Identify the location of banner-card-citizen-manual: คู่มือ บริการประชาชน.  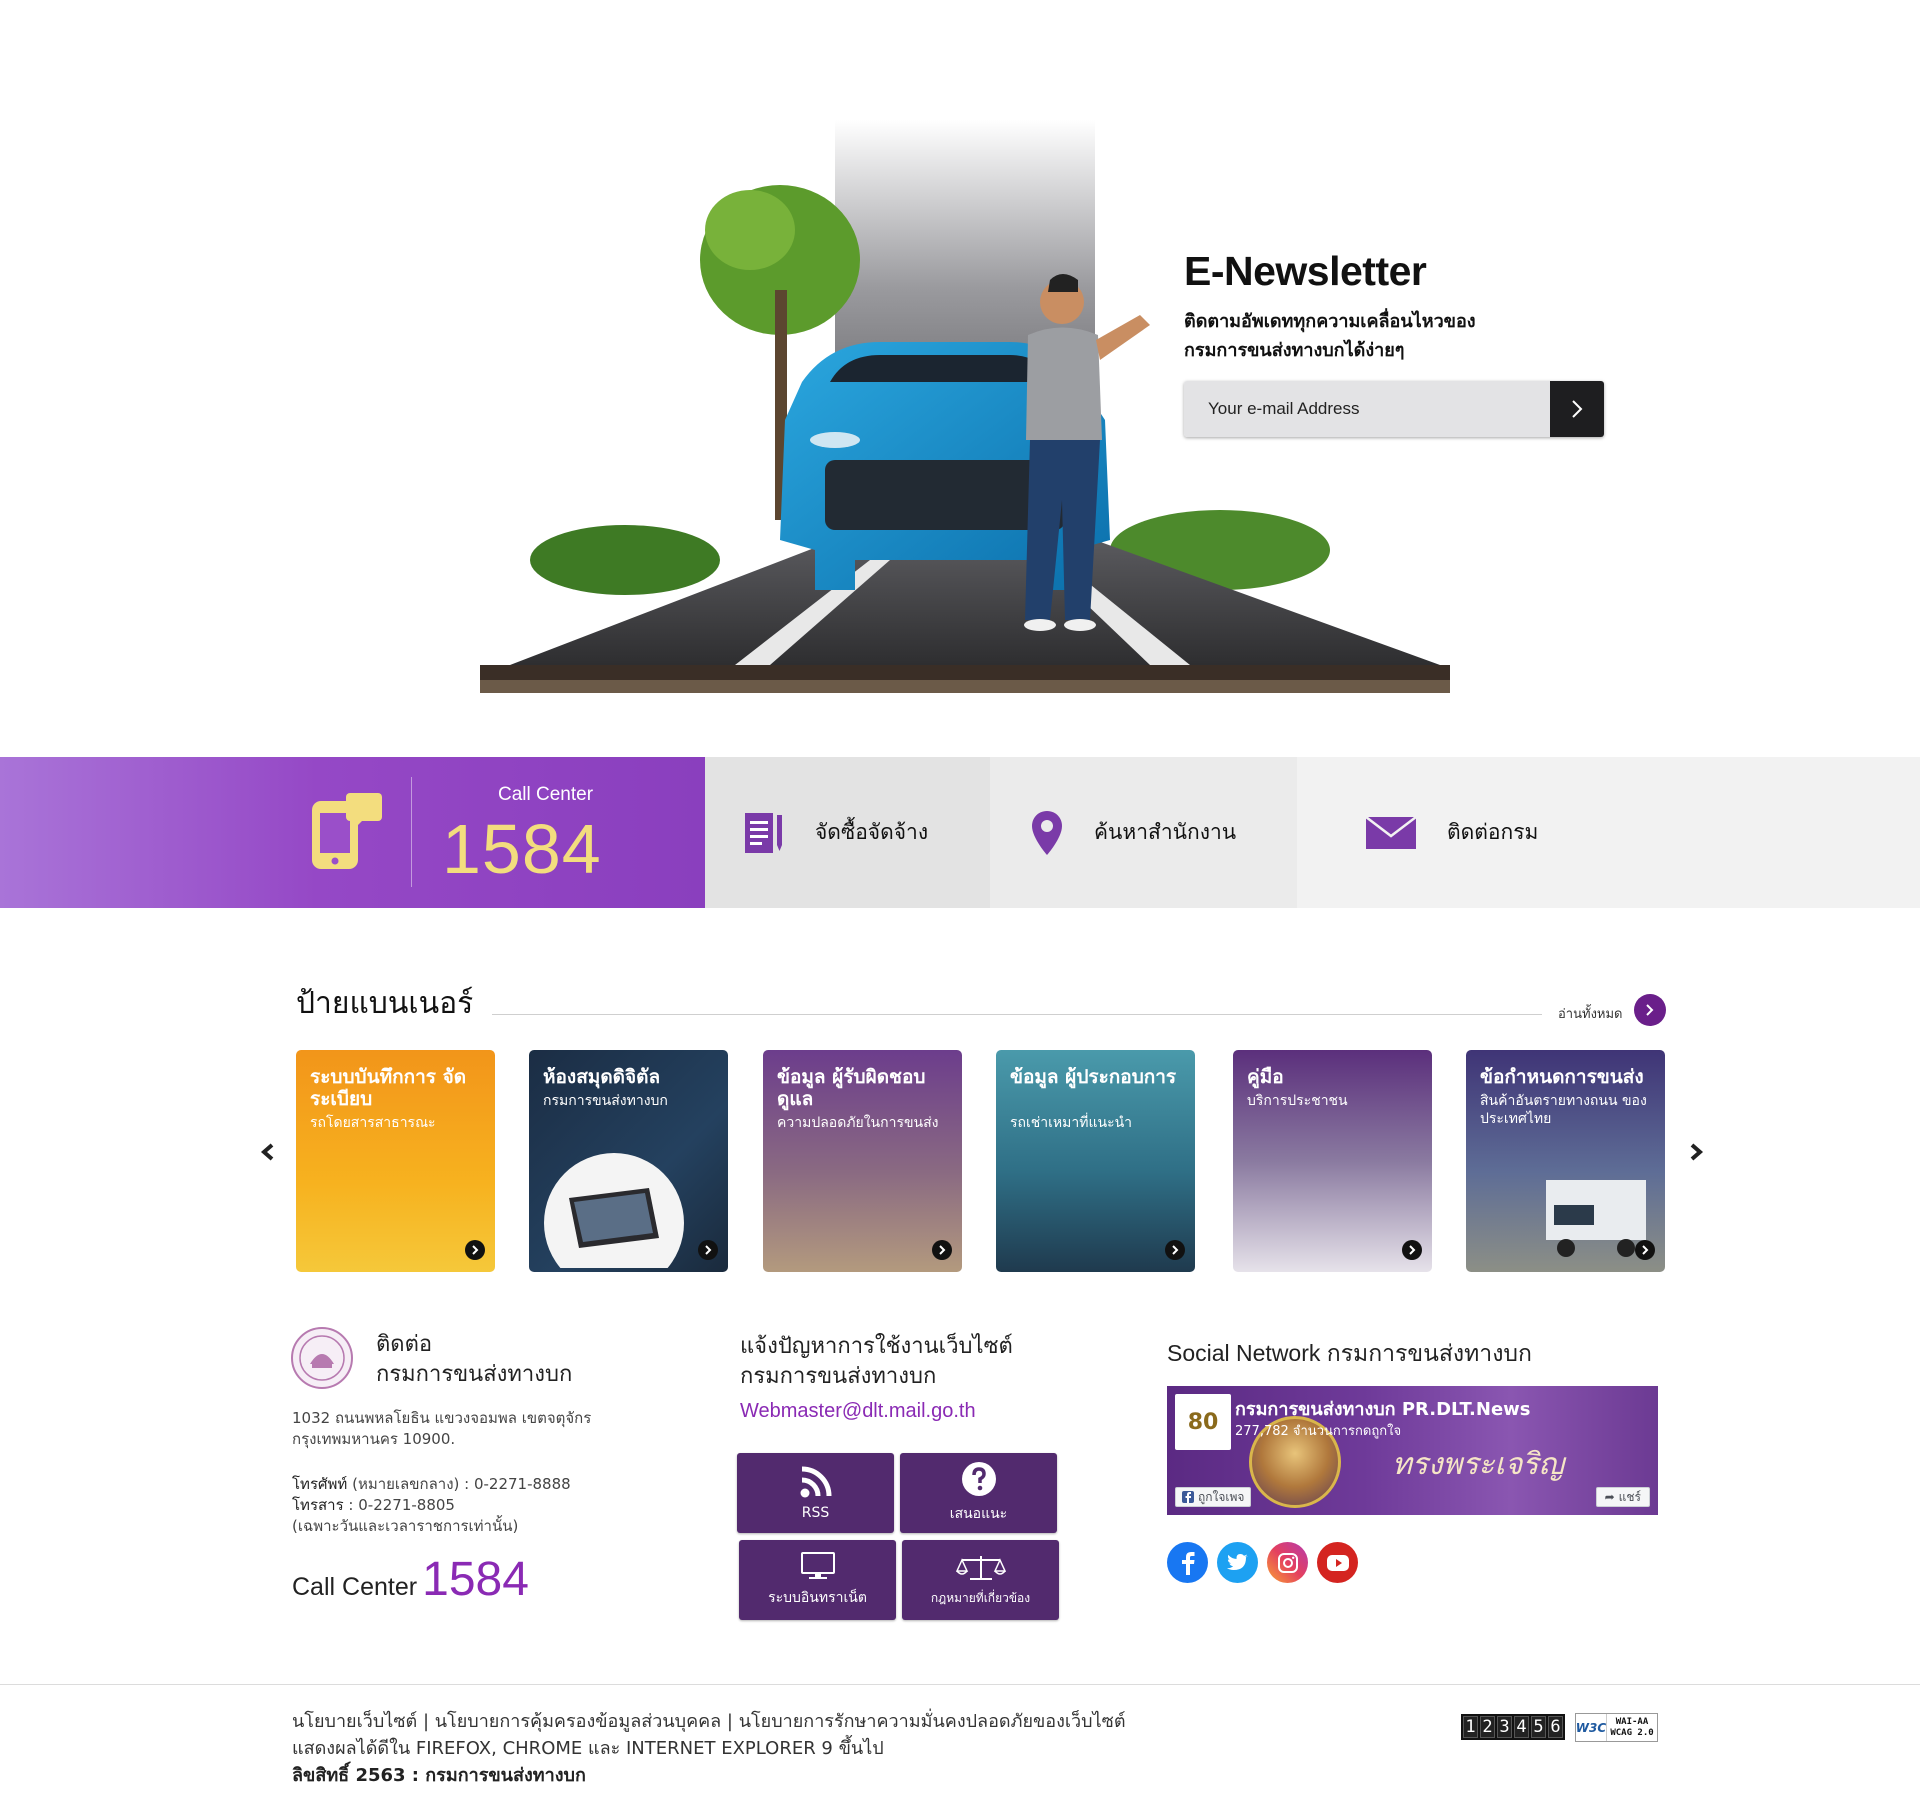
(1332, 1161).